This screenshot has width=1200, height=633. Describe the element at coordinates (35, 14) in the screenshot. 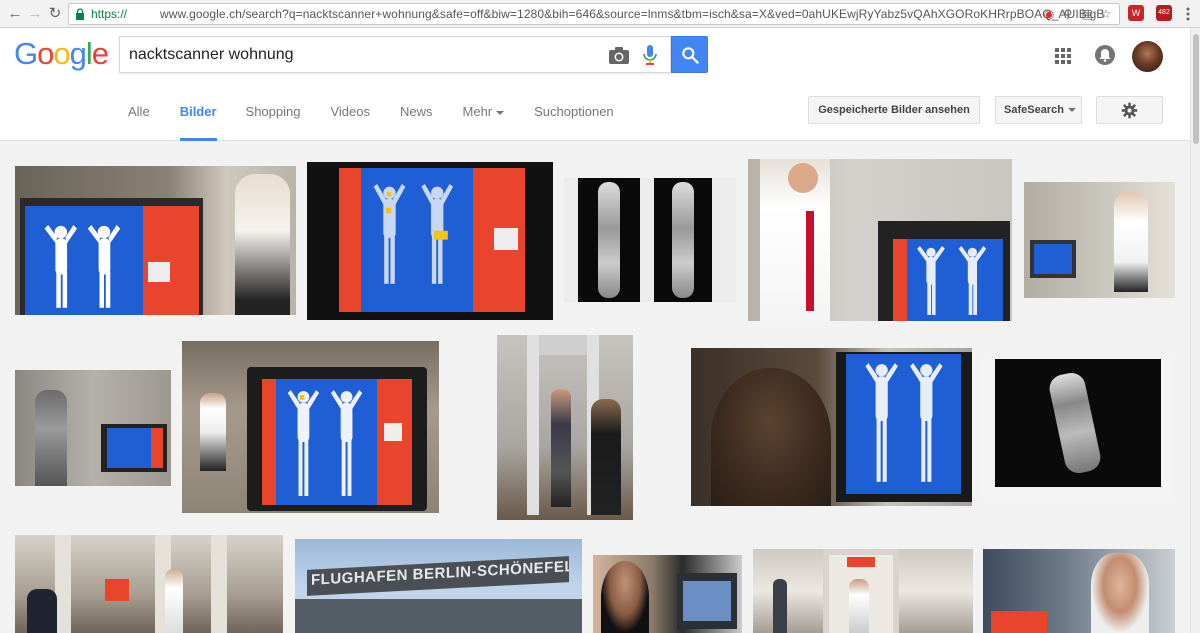

I see `forward-icon: →` at that location.